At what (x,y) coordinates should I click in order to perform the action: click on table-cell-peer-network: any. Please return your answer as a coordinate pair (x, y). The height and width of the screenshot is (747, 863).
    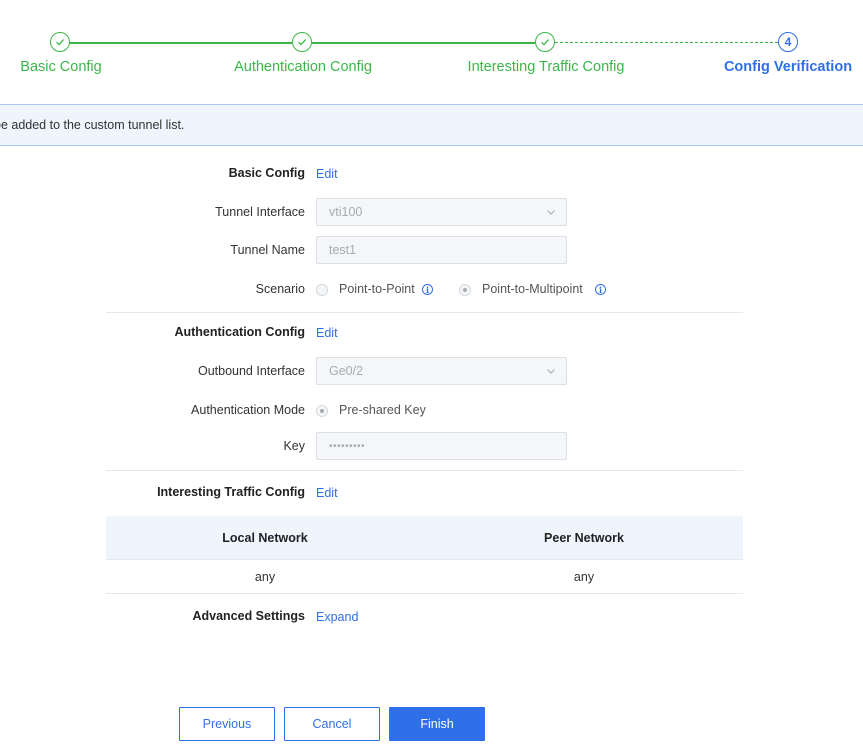
    Looking at the image, I should click on (584, 577).